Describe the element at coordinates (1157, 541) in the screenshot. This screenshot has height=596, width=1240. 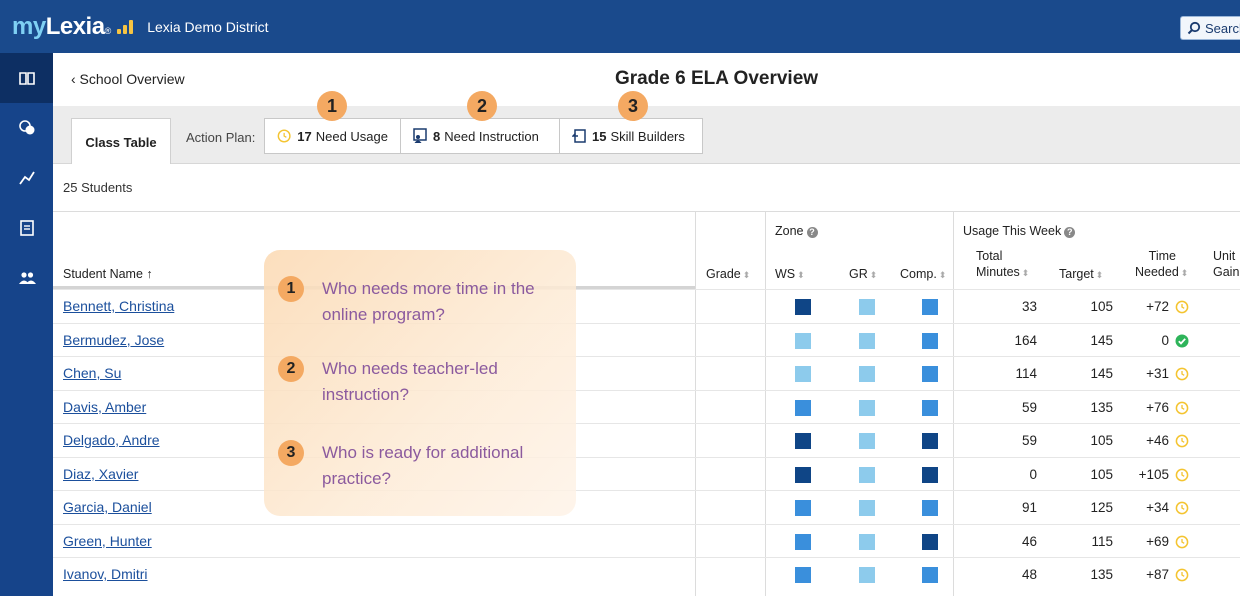
I see `time-needed-value: +69` at that location.